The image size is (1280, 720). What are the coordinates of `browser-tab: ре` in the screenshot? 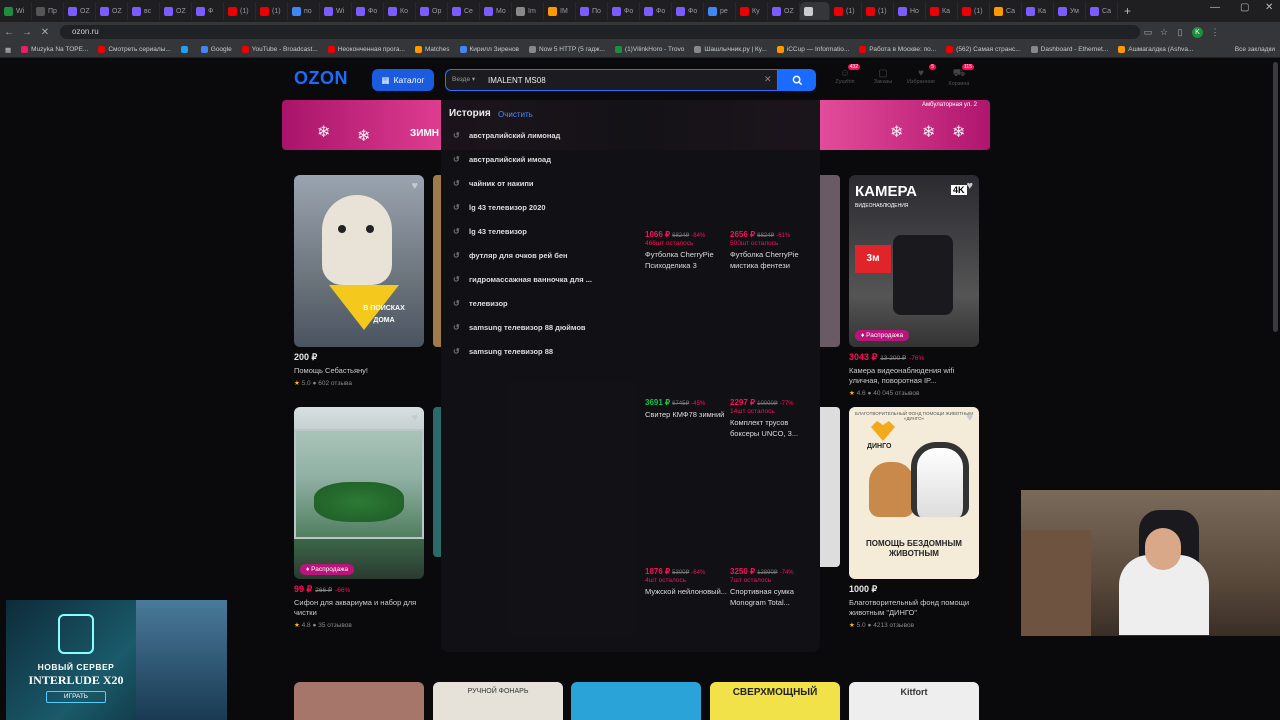 It's located at (720, 11).